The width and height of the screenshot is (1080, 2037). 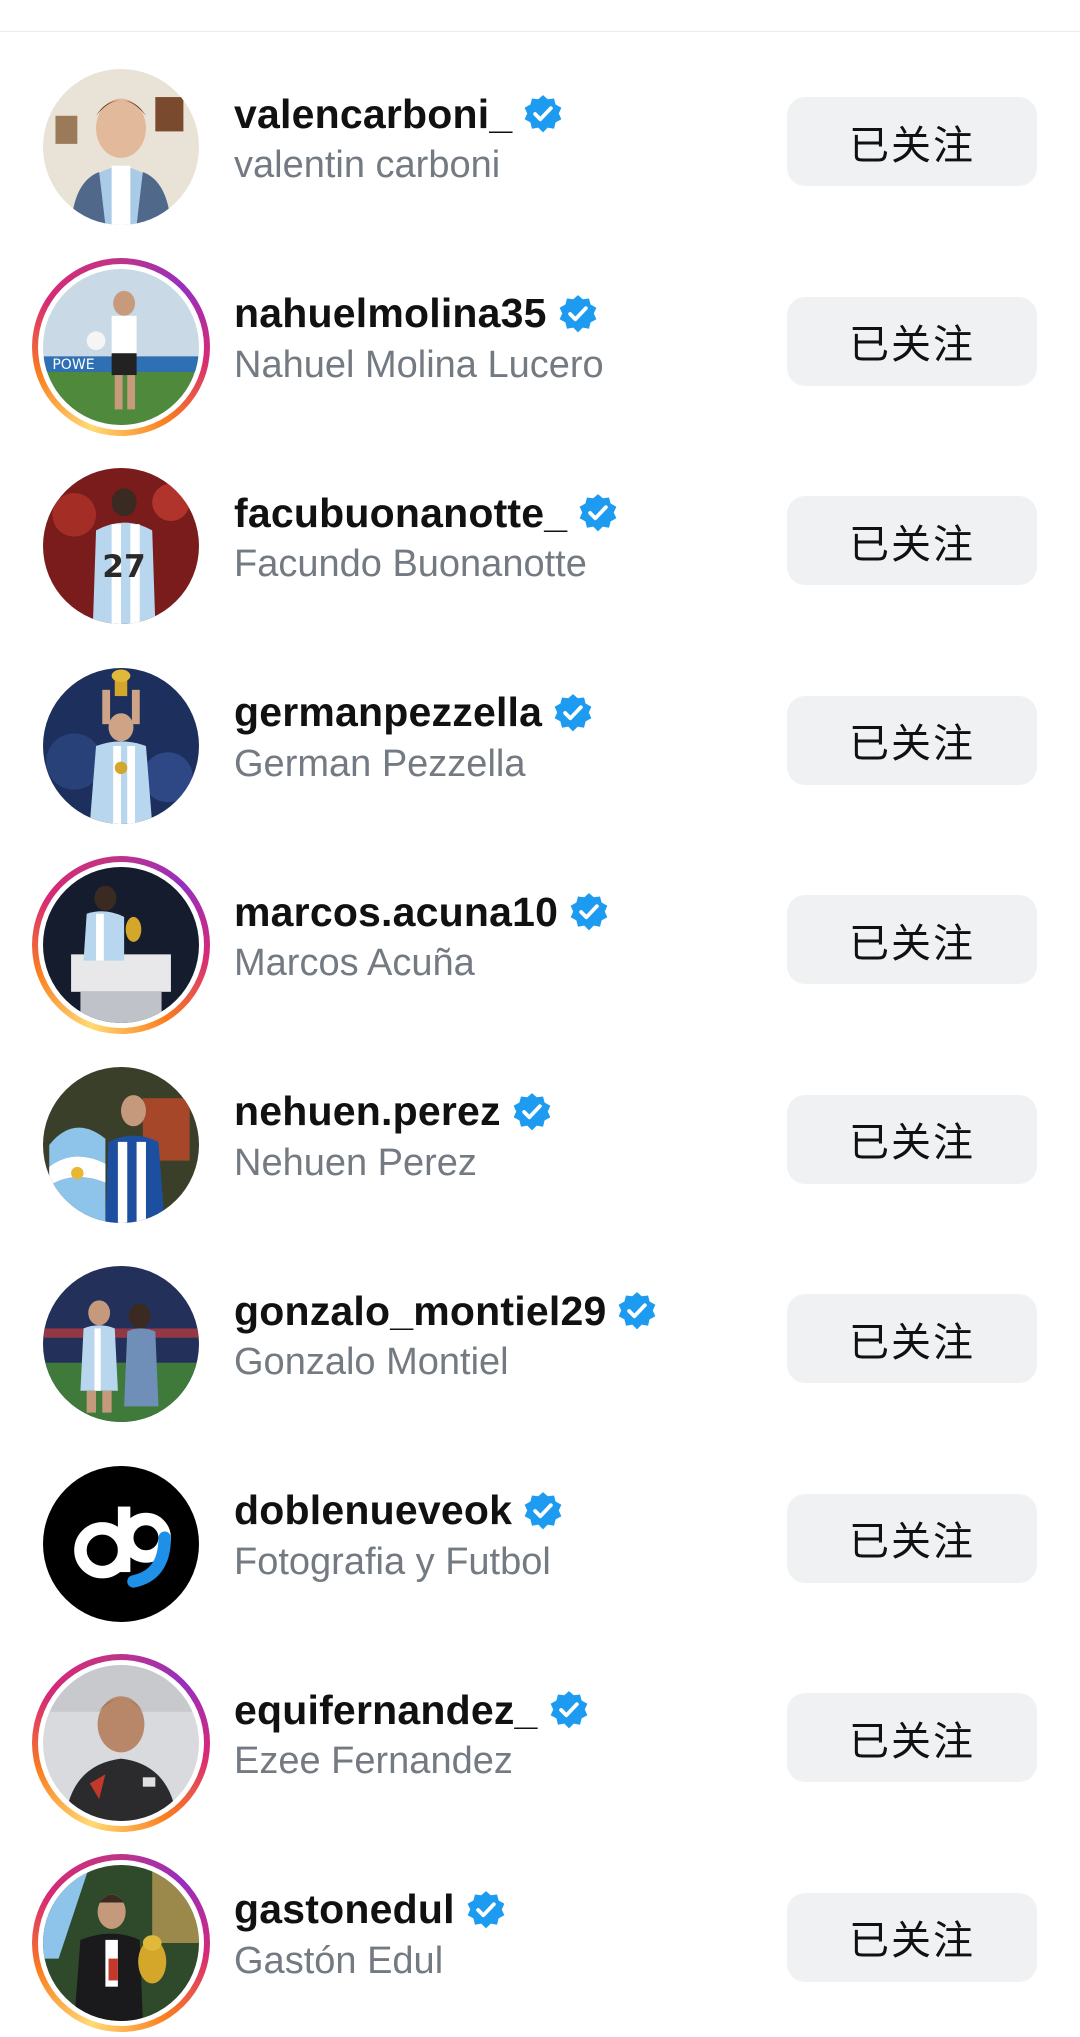 I want to click on list-item: marcos.acuna10 Marcos Acuña 已关注, so click(x=540, y=940).